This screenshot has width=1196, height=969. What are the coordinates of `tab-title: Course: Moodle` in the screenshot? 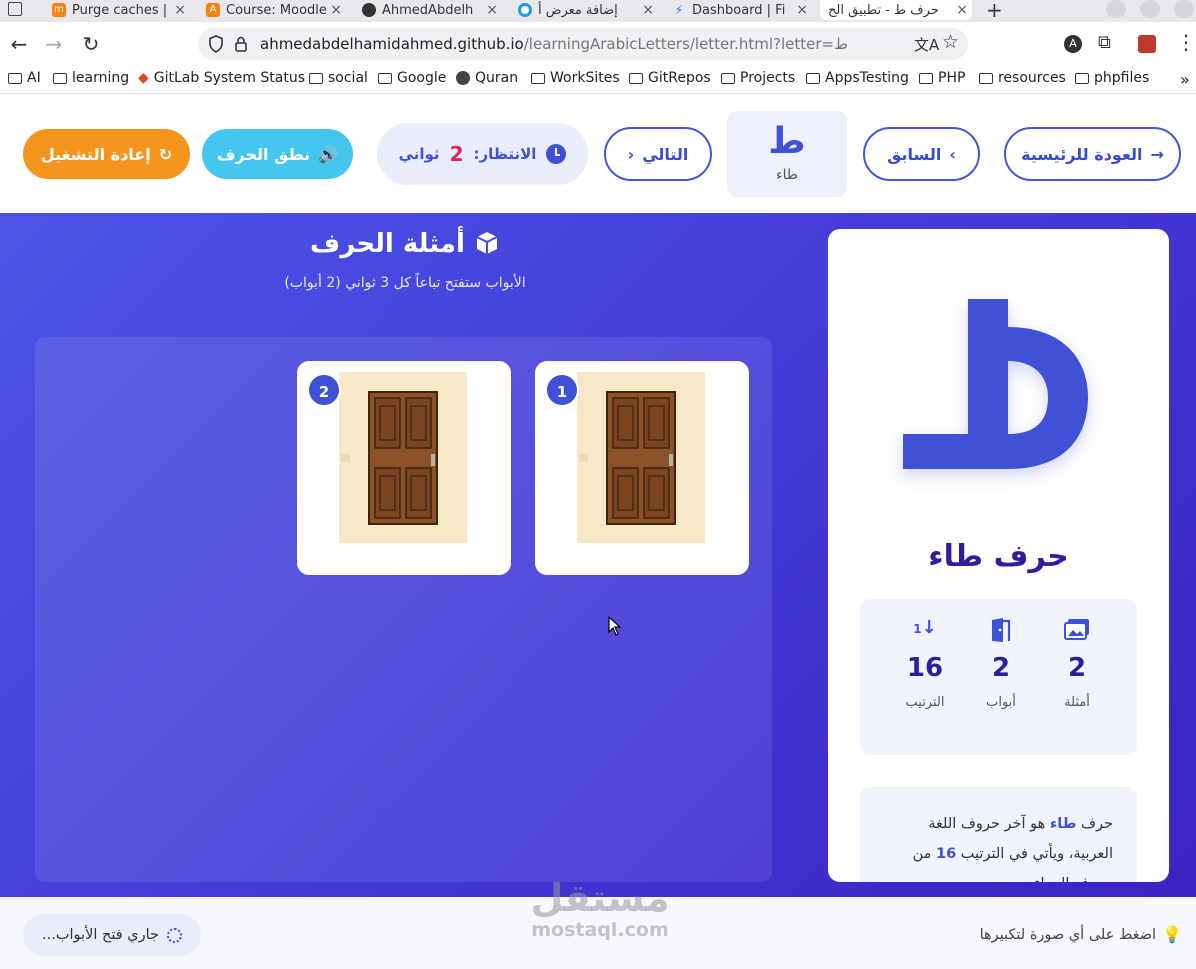 It's located at (276, 10).